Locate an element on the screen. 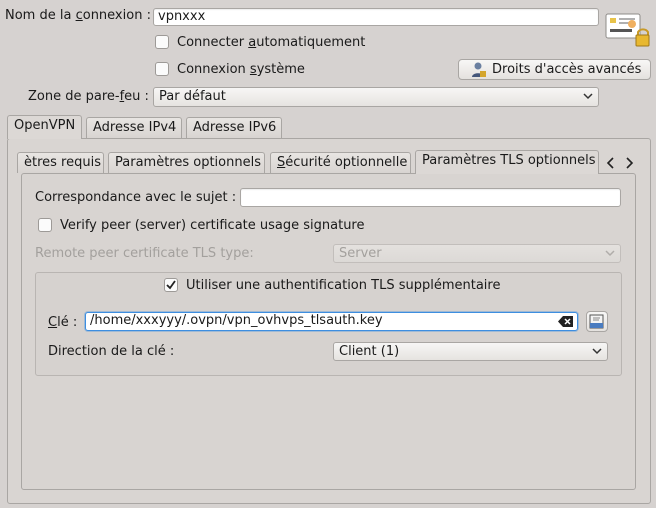 This screenshot has height=508, width=656. system-connection-label: Connexion système is located at coordinates (241, 69).